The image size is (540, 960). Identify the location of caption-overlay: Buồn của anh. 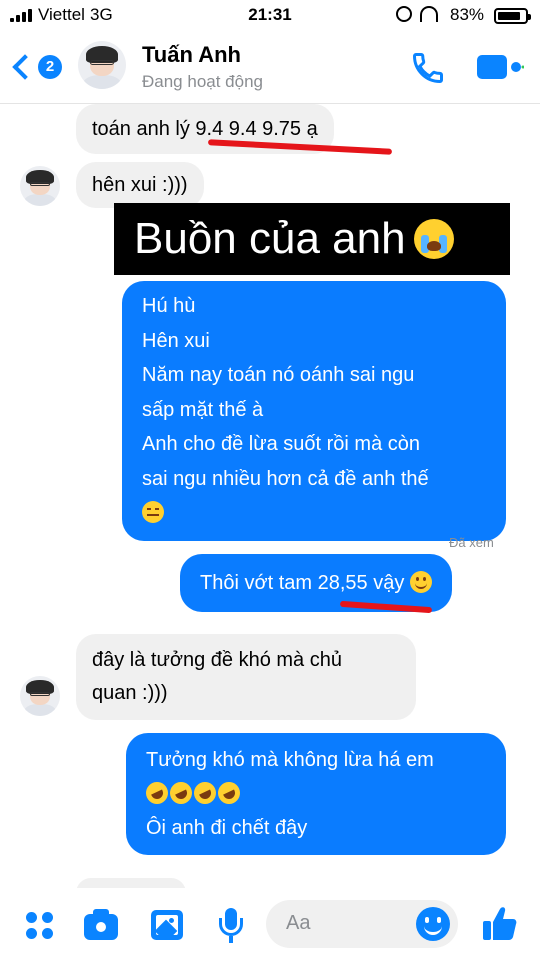
(312, 239).